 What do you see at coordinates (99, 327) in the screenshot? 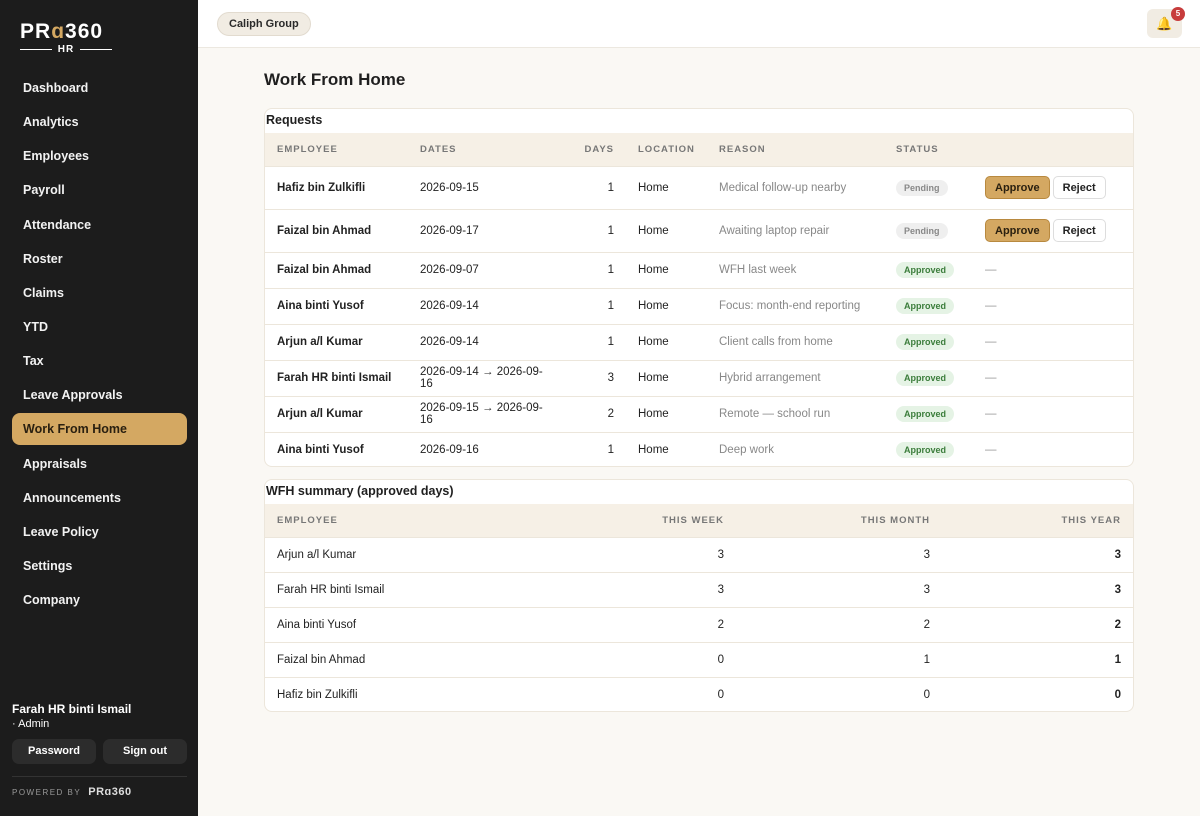
I see `sidebar-item-ytd: YTD` at bounding box center [99, 327].